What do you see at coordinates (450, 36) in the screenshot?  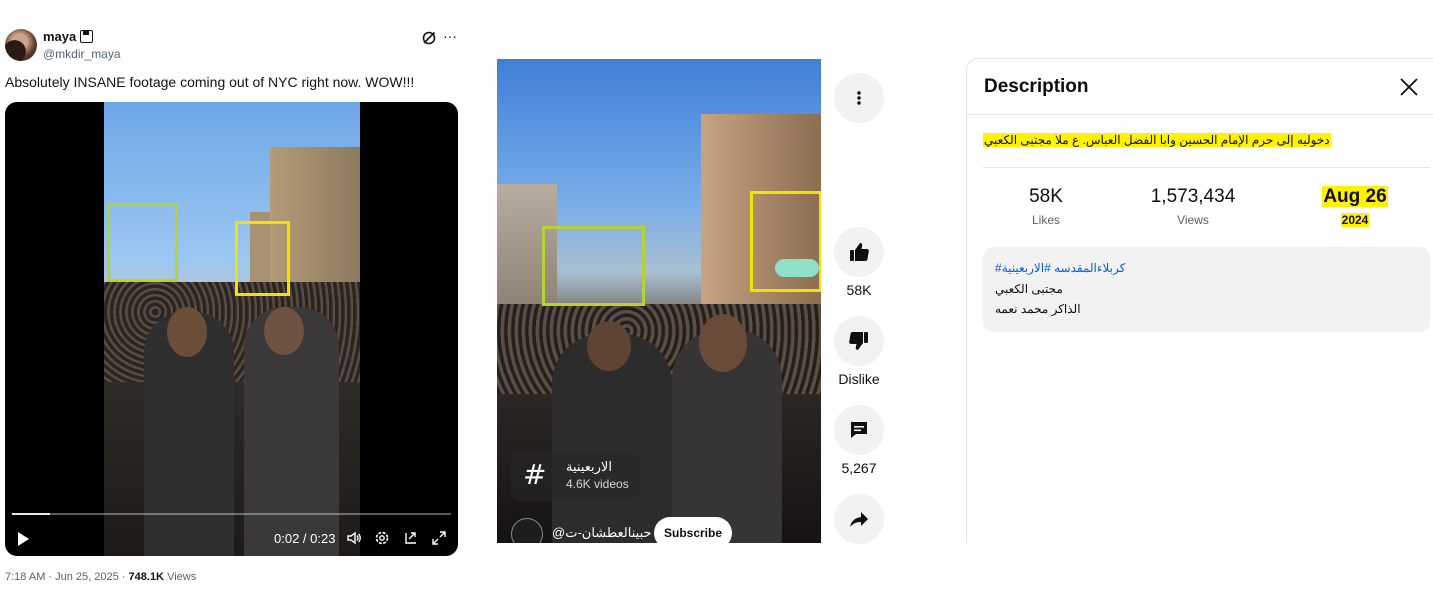 I see `more-options-icon: ···` at bounding box center [450, 36].